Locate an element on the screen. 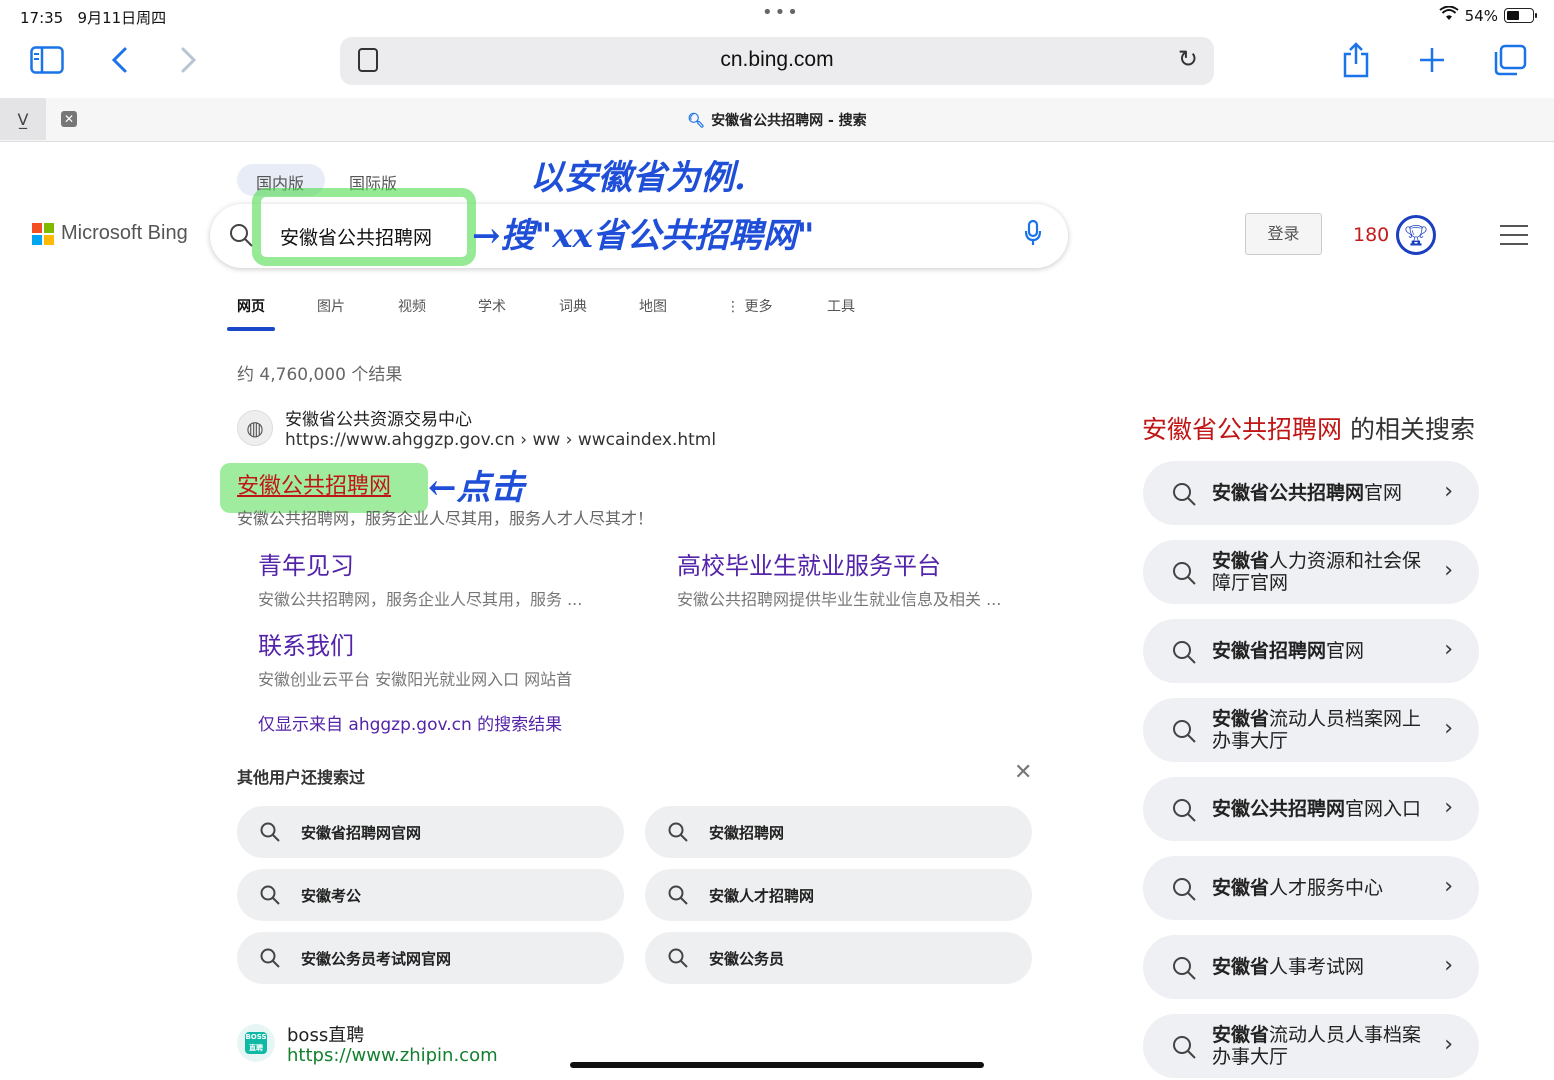  active-tab-title: 🔍︎ 安徽省公共招聘网 - 搜索 is located at coordinates (777, 120).